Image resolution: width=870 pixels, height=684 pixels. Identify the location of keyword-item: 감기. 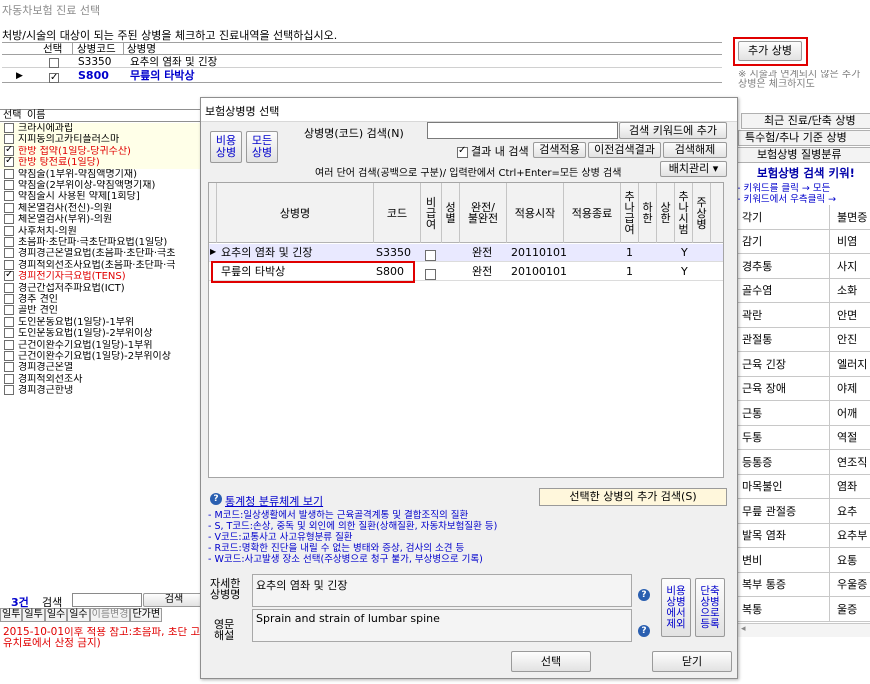
(782, 241).